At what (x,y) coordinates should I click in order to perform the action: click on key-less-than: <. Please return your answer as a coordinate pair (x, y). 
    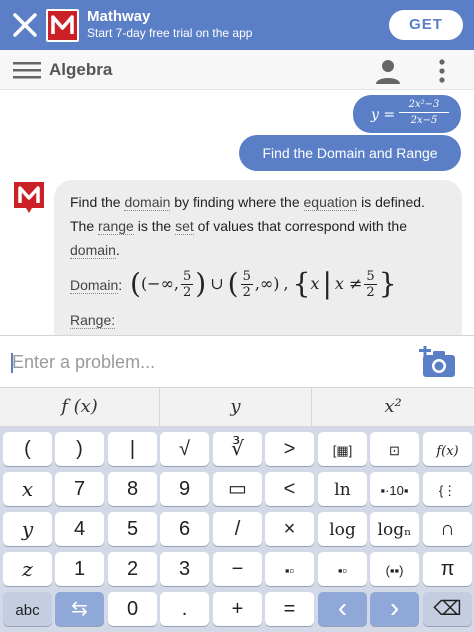
    Looking at the image, I should click on (289, 489).